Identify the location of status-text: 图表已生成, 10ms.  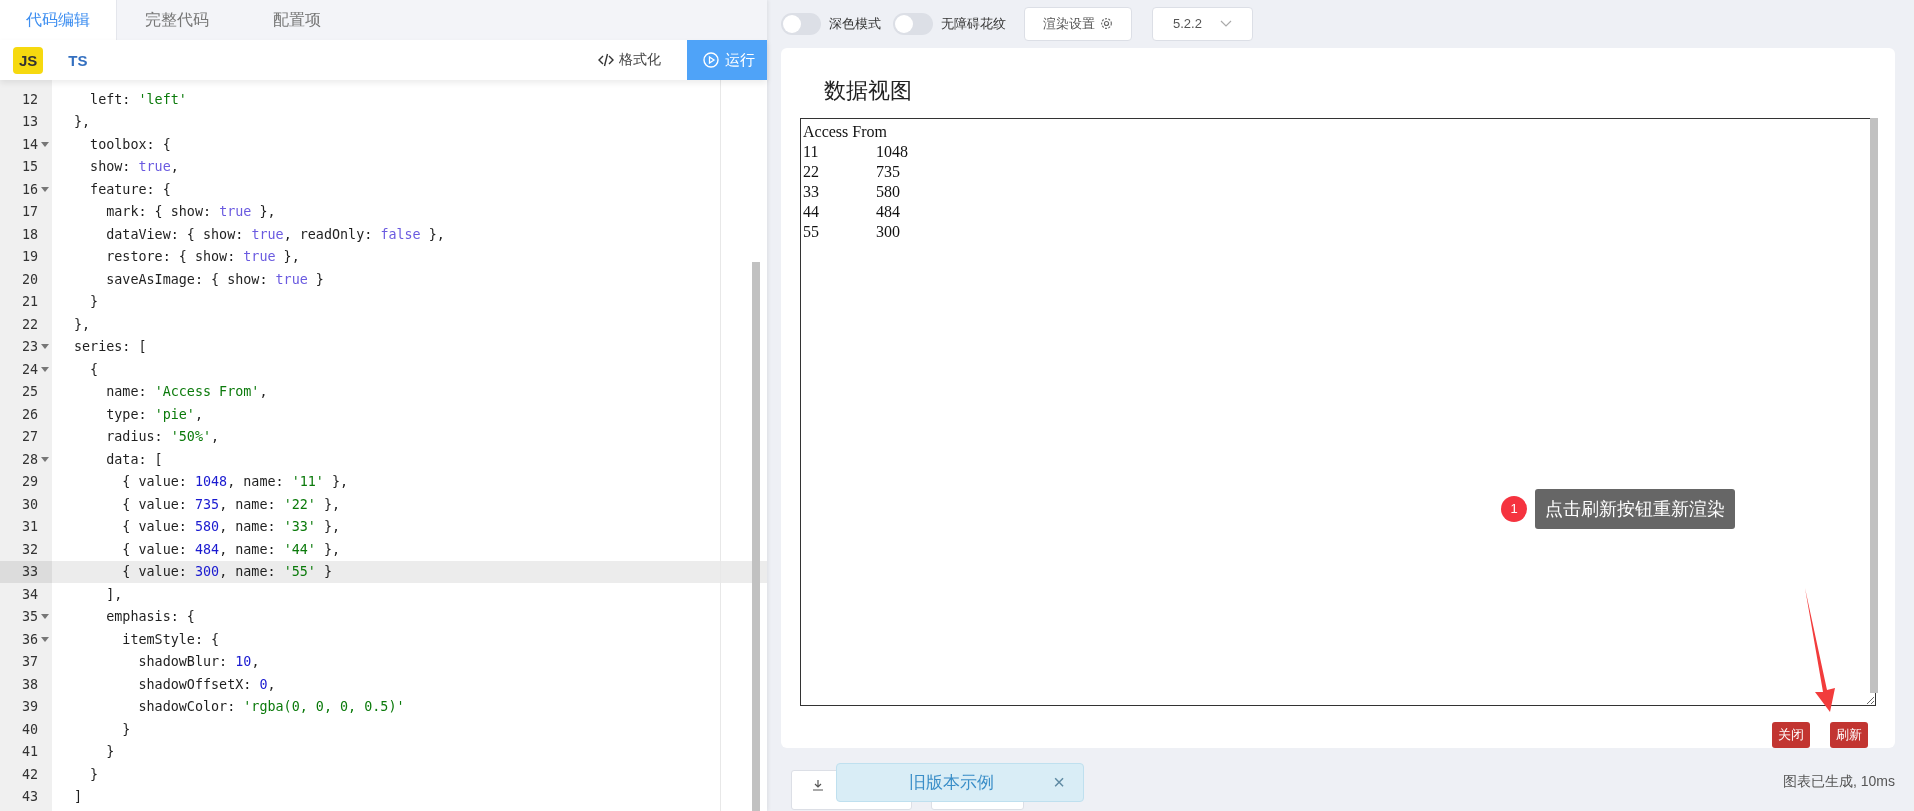
(1839, 781).